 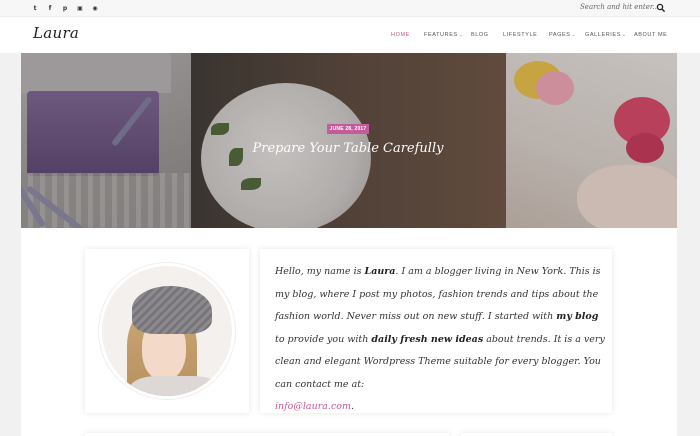 What do you see at coordinates (353, 406) in the screenshot?
I see `bio-text: .` at bounding box center [353, 406].